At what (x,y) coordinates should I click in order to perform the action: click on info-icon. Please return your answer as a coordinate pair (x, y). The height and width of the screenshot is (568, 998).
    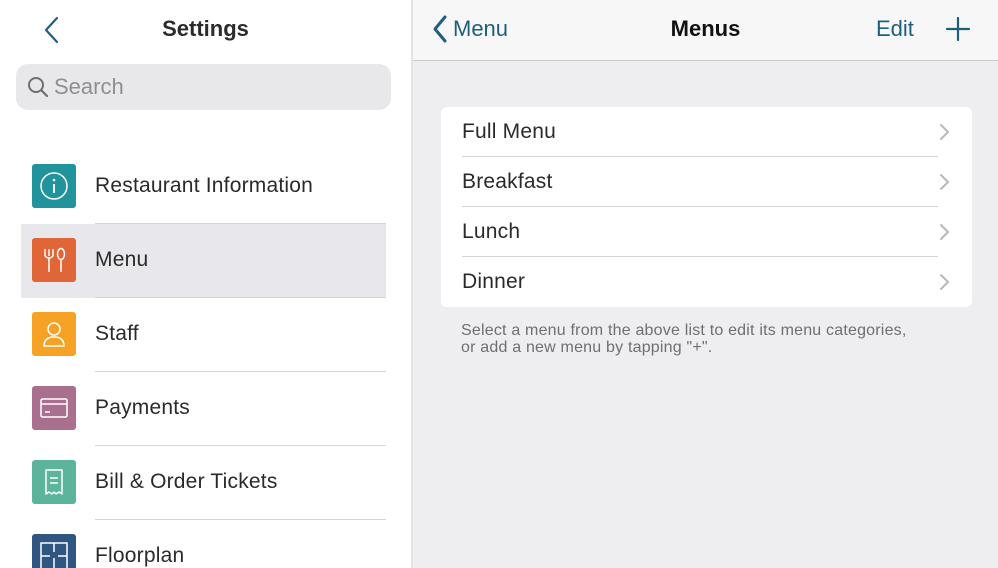
    Looking at the image, I should click on (54, 186).